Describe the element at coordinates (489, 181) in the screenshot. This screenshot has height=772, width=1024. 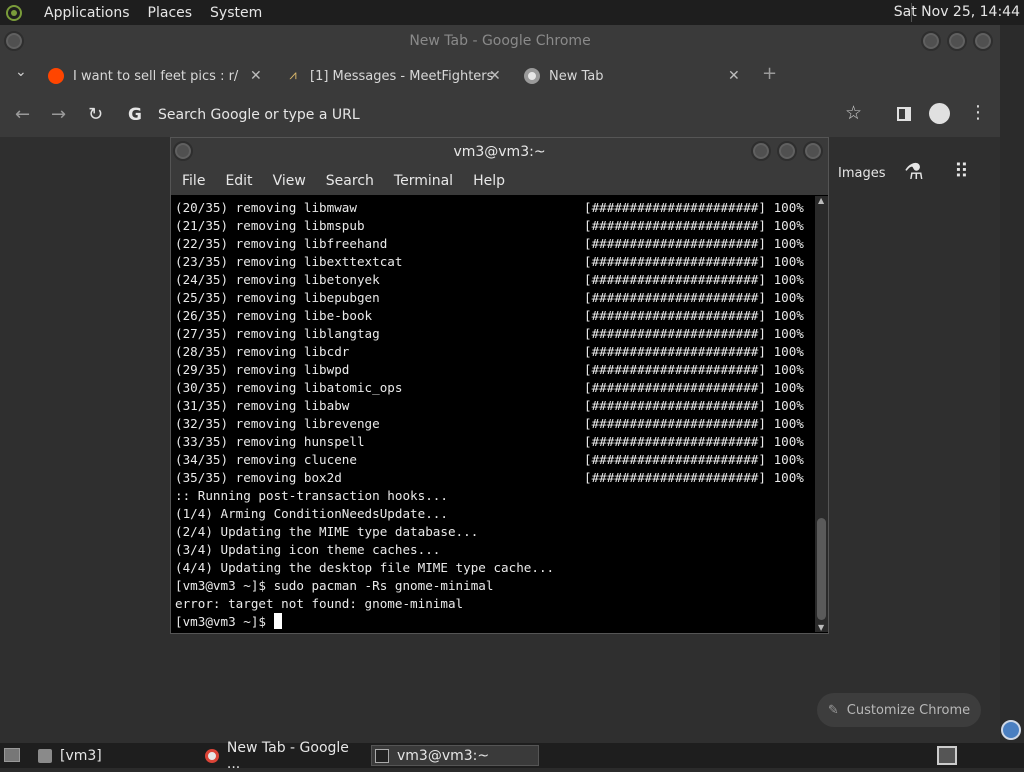
I see `menu-help: Help` at that location.